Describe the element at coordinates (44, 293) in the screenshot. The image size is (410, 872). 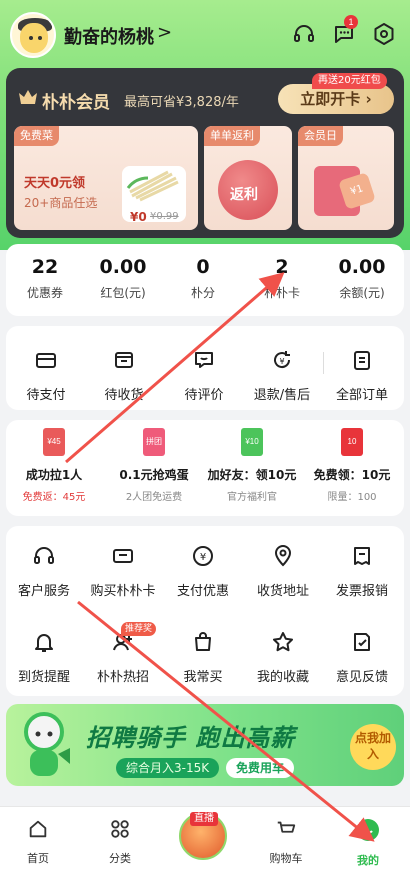
I see `stat-label: 优惠券` at that location.